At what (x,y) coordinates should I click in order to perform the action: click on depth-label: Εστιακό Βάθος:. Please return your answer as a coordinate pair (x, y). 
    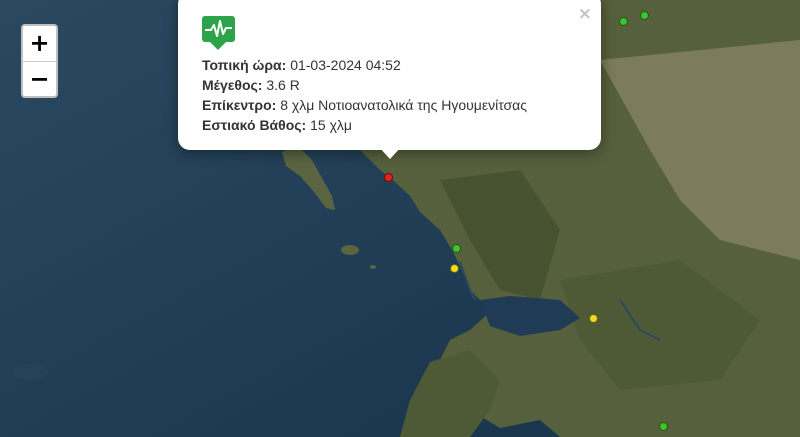
    Looking at the image, I should click on (254, 125).